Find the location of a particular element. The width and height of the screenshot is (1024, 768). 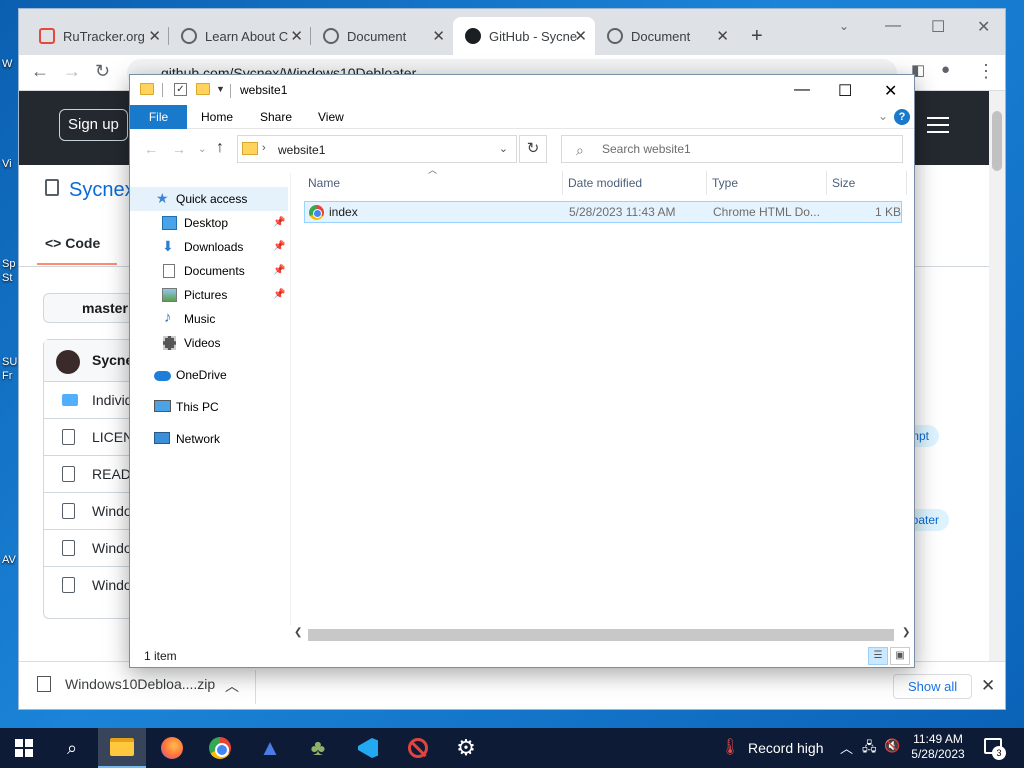

tab-document-2: Document ✕ is located at coordinates (666, 36).